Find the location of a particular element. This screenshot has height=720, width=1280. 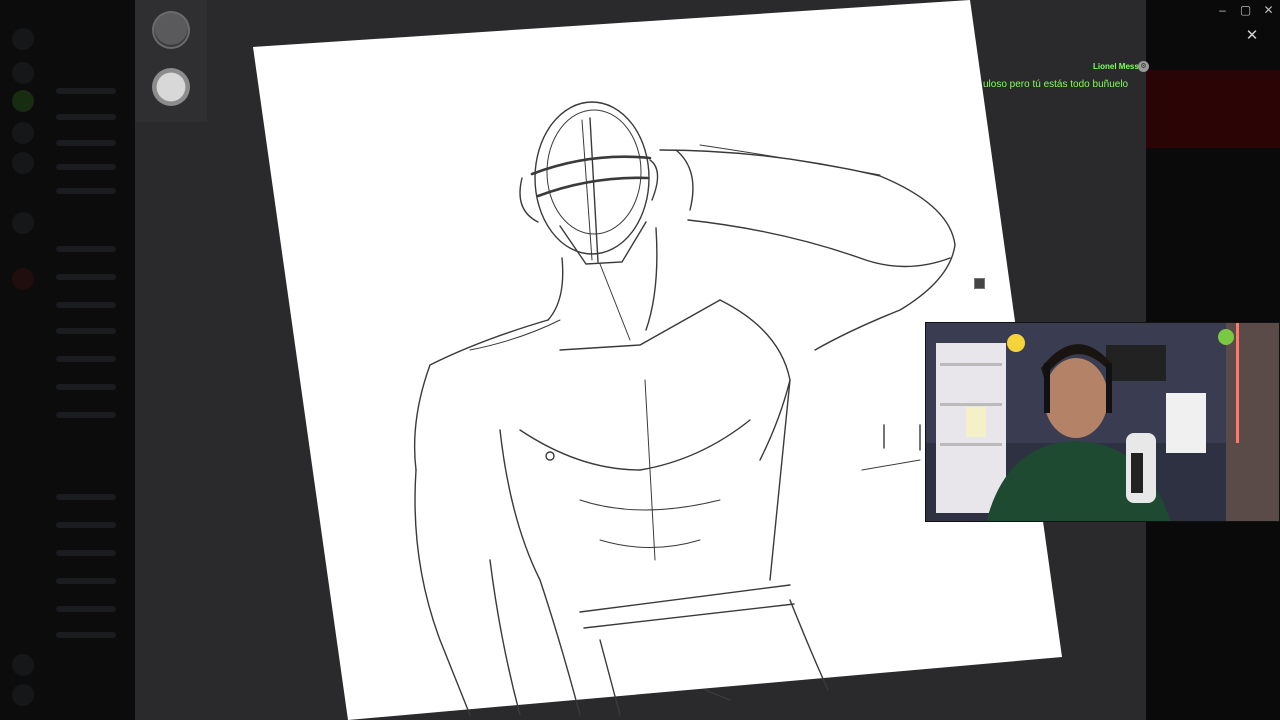

webcam-video is located at coordinates (1102, 422).